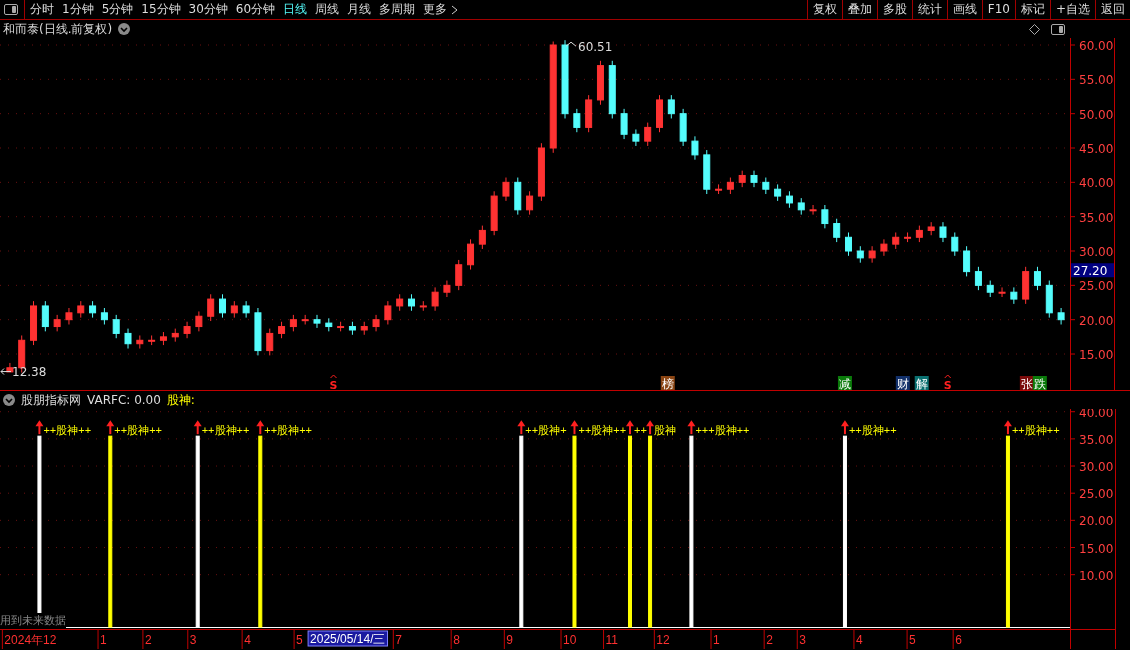  Describe the element at coordinates (1096, 217) in the screenshot. I see `axis-label: 35.00` at that location.